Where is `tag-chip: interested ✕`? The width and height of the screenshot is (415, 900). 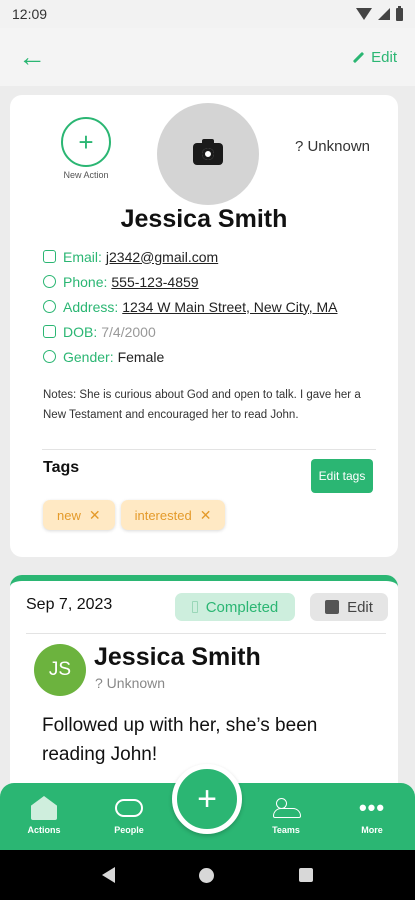
tag-chip: interested ✕ is located at coordinates (173, 515).